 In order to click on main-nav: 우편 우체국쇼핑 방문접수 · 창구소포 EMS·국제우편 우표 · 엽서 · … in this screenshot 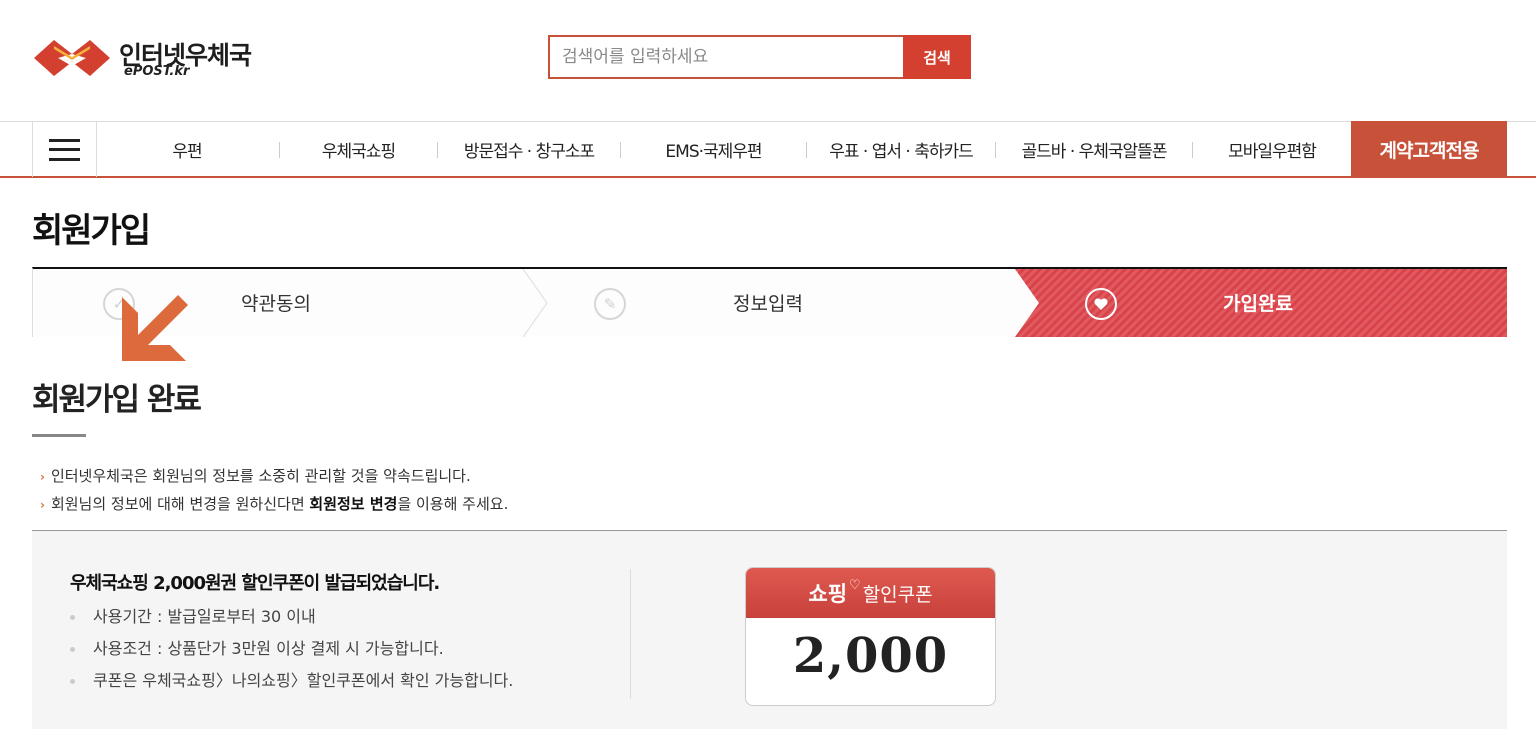, I will do `click(768, 149)`.